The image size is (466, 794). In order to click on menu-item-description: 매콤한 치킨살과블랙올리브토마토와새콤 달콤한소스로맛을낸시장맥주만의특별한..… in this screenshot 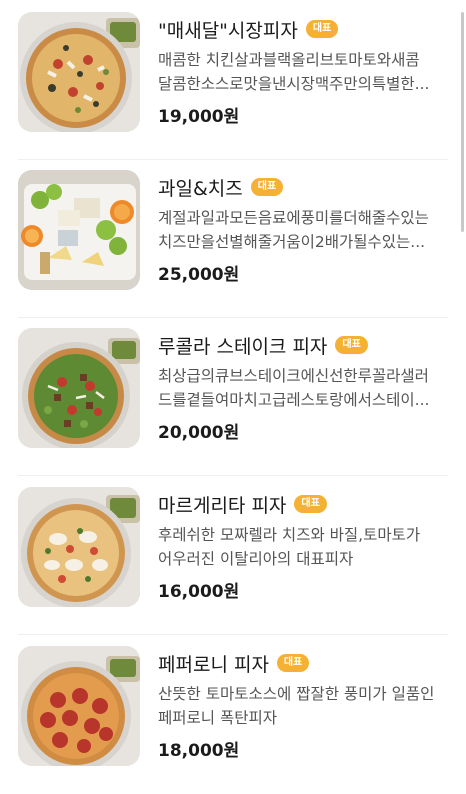, I will do `click(294, 72)`.